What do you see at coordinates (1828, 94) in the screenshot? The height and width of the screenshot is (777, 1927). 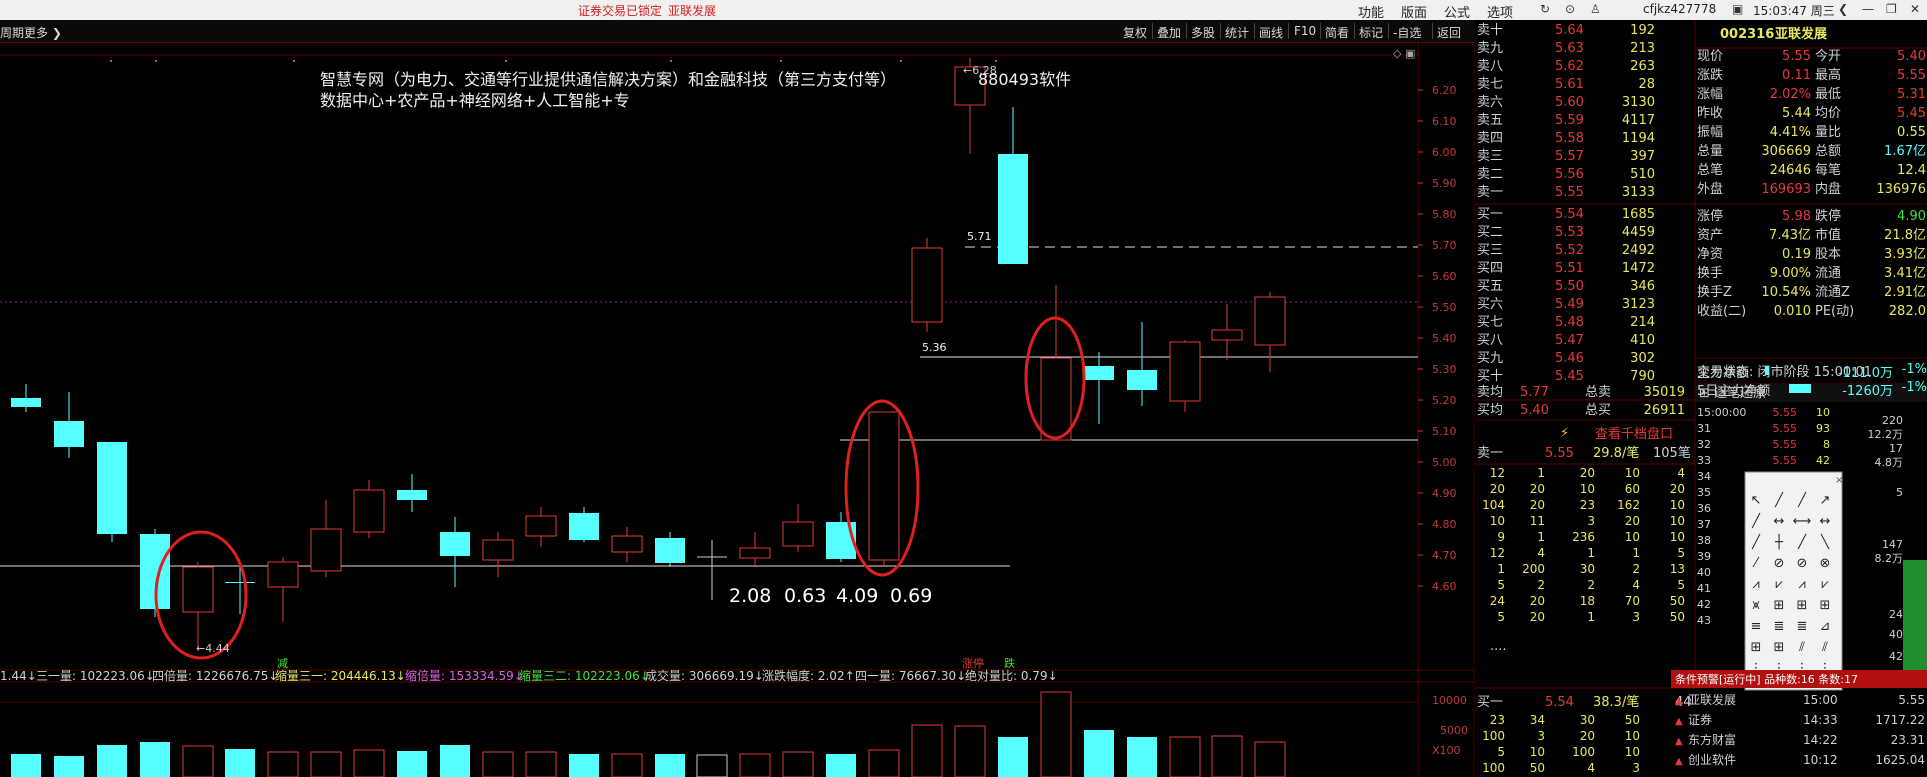 I see `quote-label: 最低` at bounding box center [1828, 94].